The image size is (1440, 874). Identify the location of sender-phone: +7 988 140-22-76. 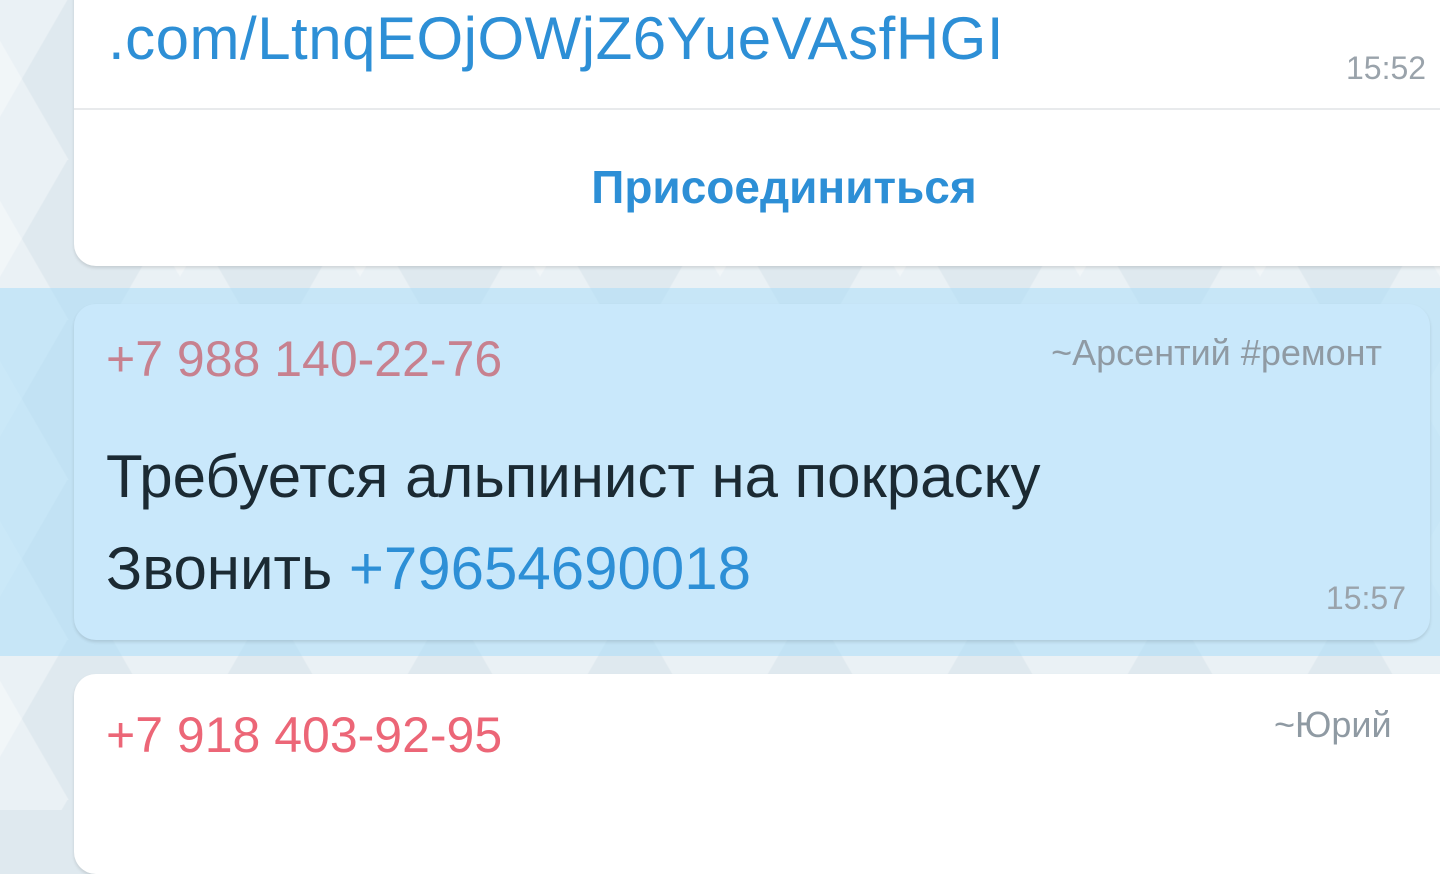
(304, 359).